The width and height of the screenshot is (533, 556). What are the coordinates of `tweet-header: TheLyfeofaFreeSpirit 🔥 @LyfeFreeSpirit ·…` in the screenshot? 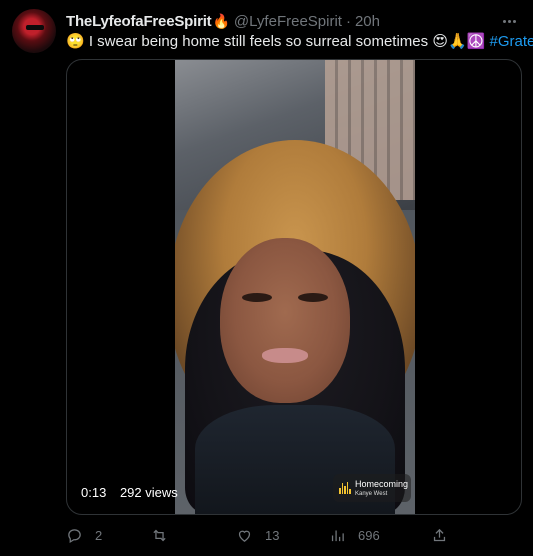 It's located at (223, 21).